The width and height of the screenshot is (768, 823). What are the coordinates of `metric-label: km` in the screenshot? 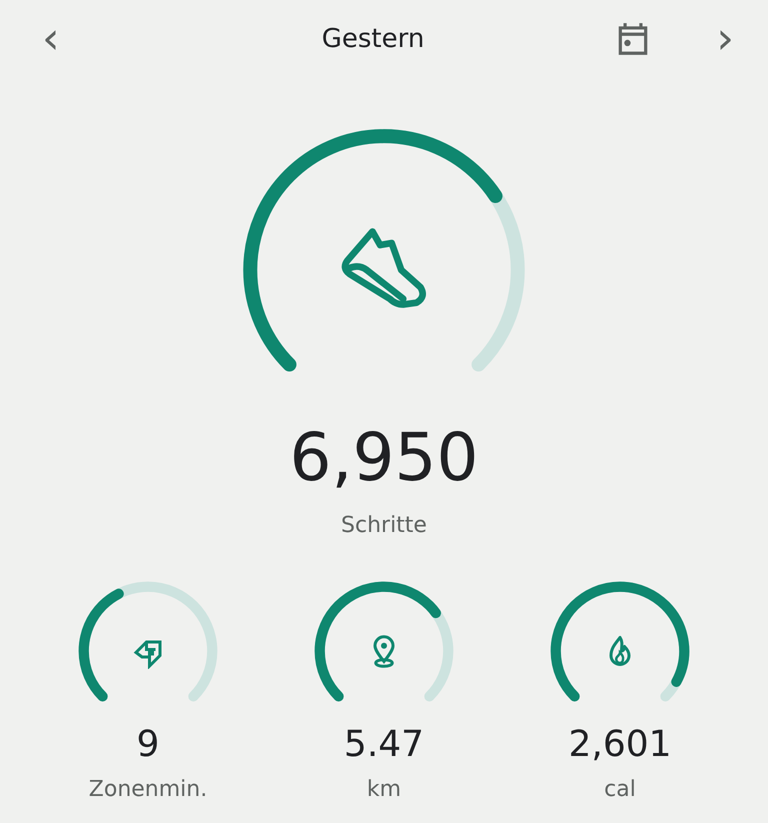 It's located at (384, 789).